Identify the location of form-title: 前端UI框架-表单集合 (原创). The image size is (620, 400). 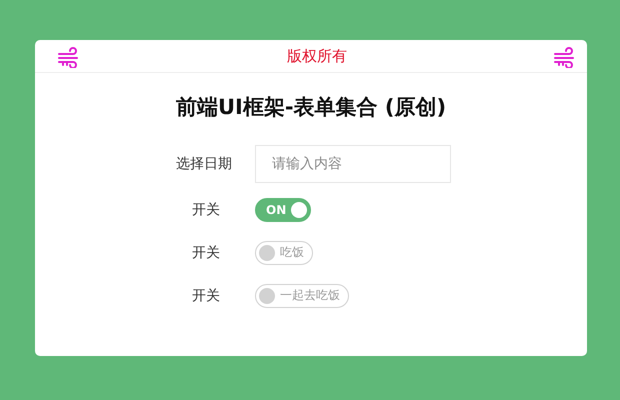
(311, 107).